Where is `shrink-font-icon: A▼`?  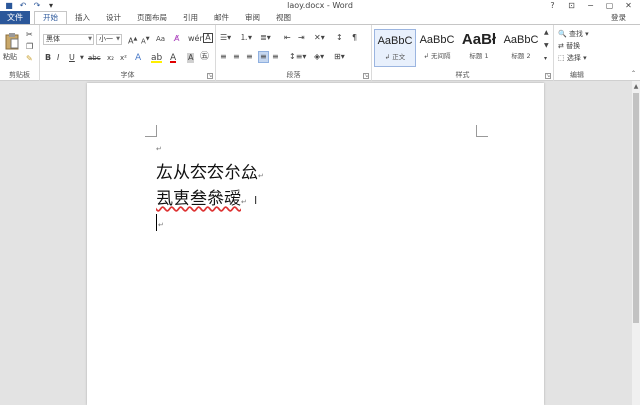 shrink-font-icon: A▼ is located at coordinates (145, 40).